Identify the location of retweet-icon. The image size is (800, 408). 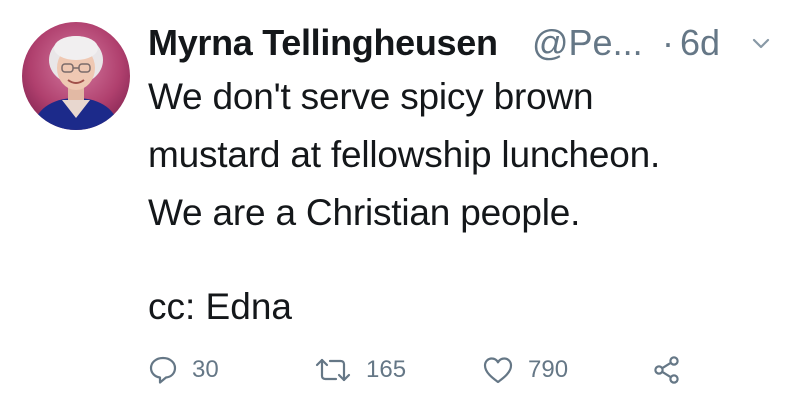
(333, 370).